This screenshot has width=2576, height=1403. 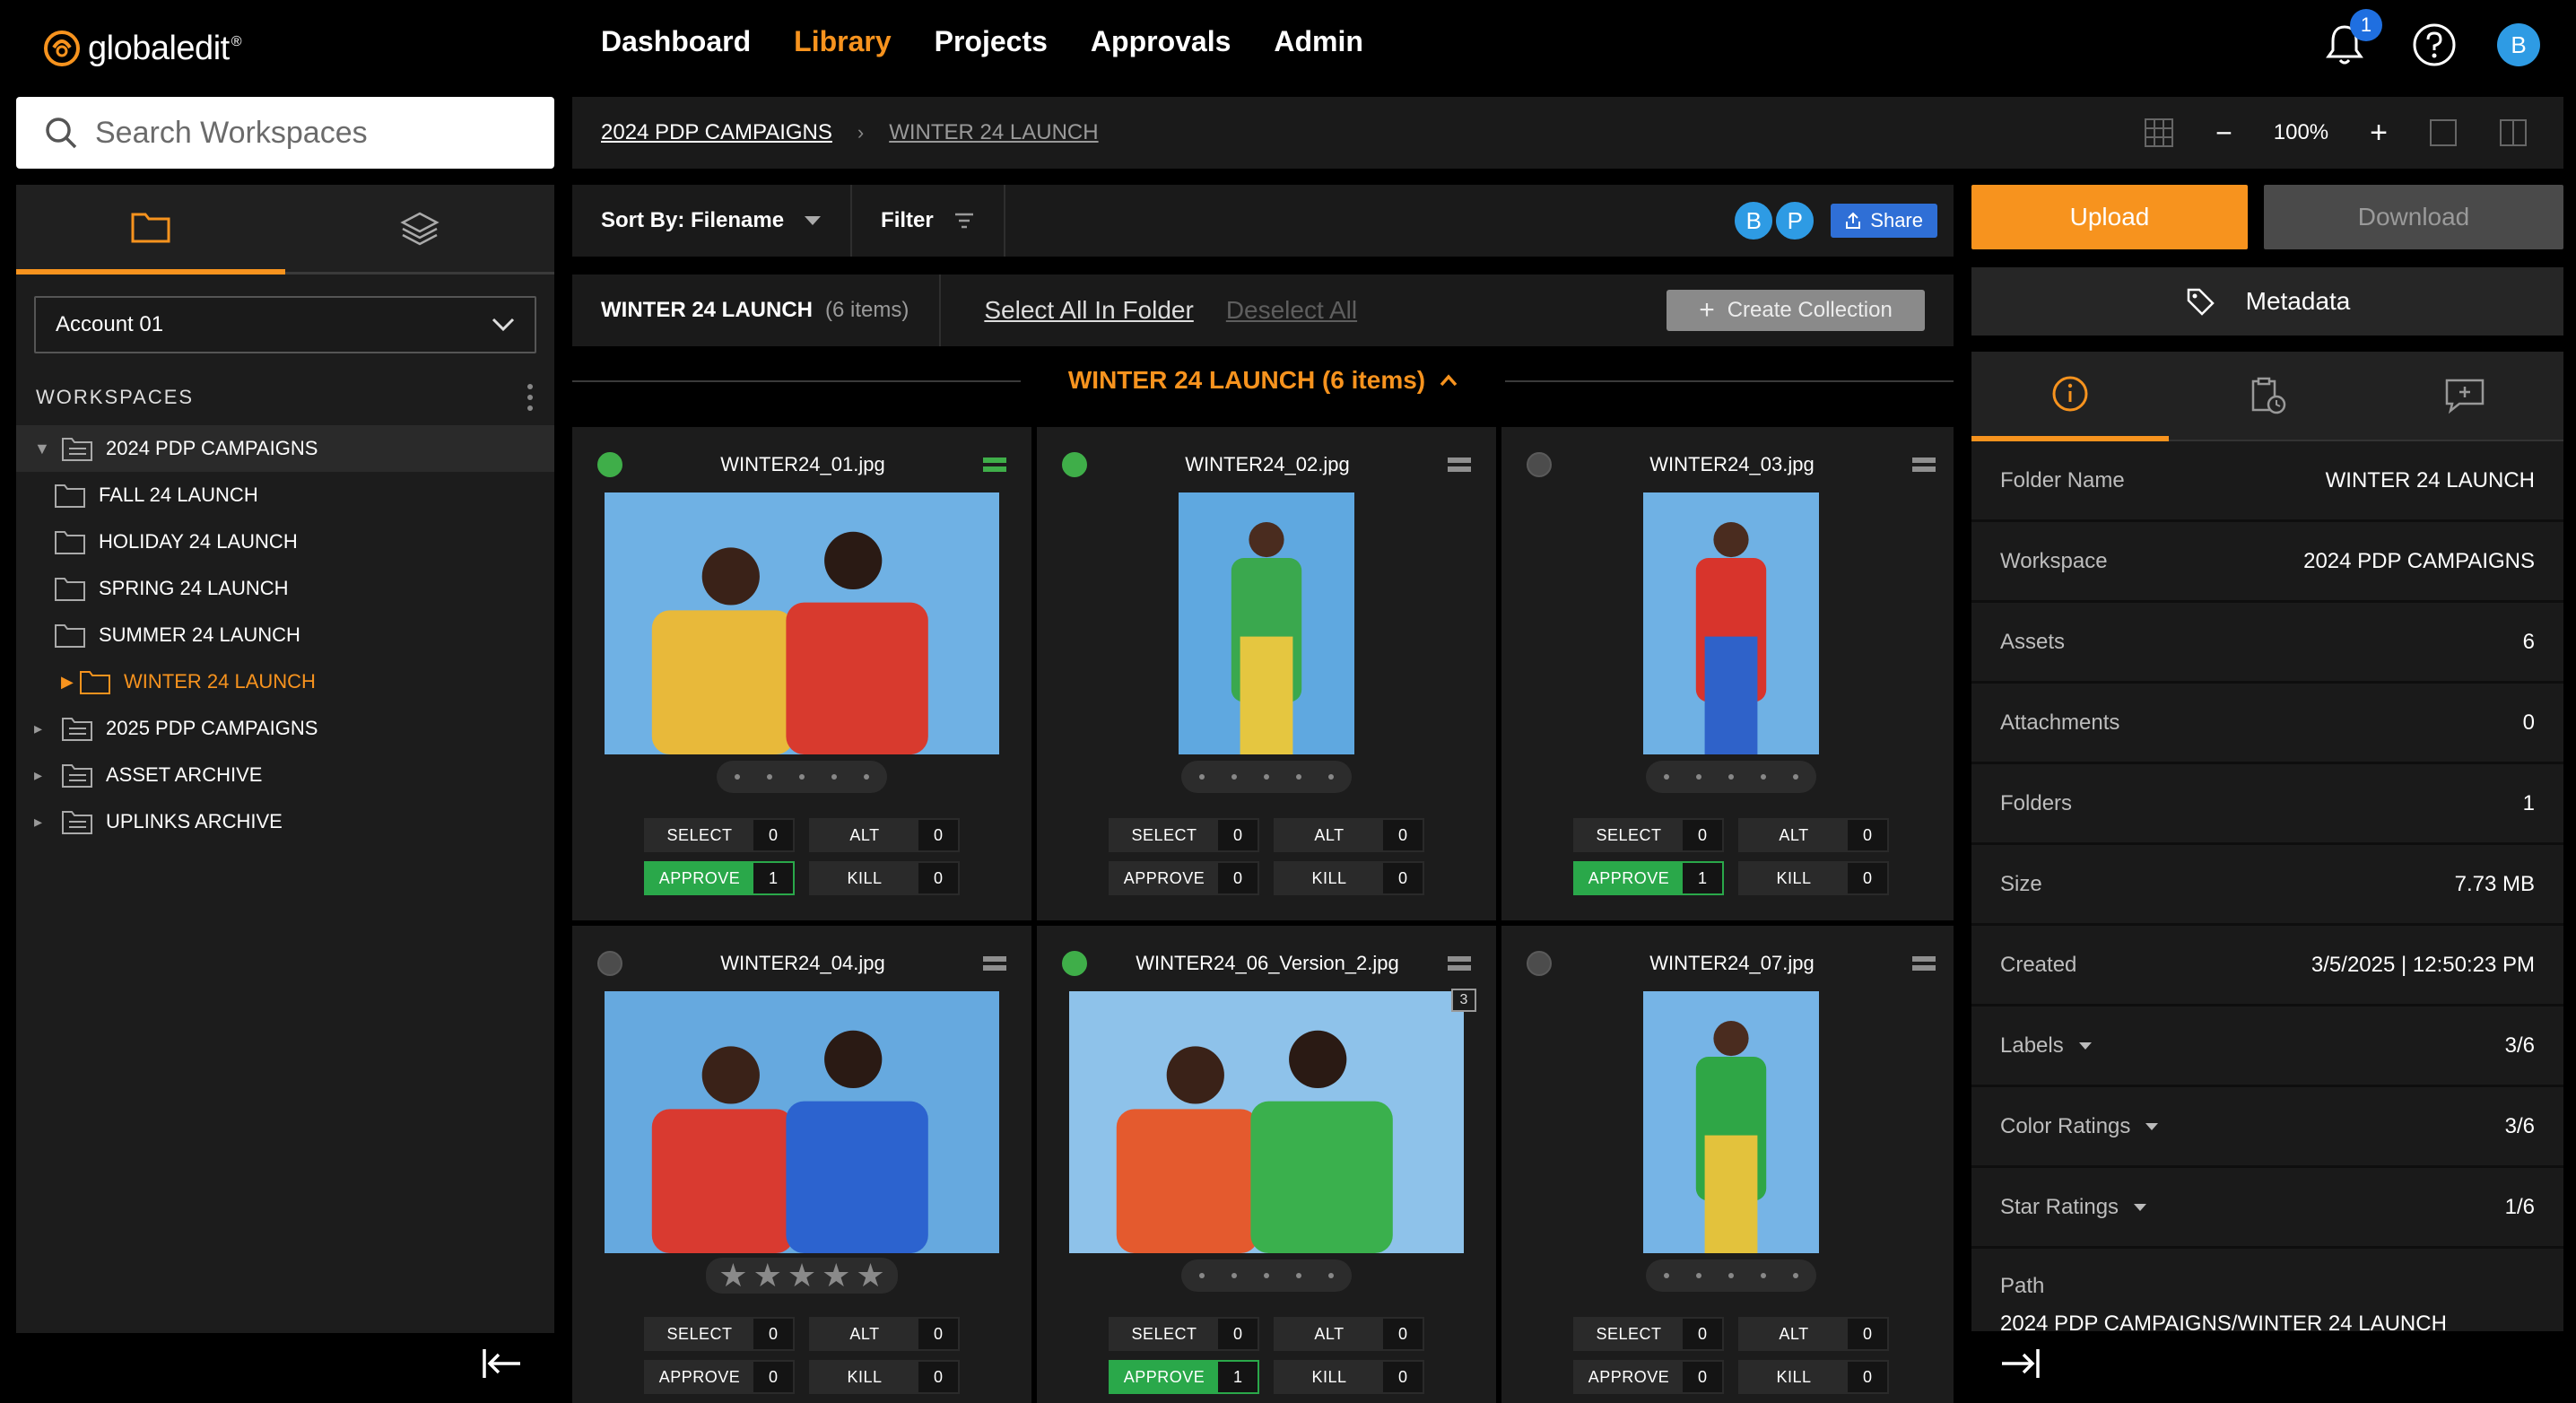 I want to click on sort-dropdown: Sort By: Filename, so click(x=712, y=221).